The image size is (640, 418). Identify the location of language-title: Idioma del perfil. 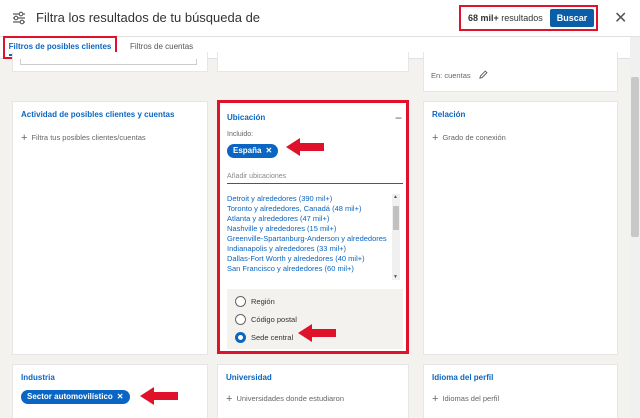
(463, 377).